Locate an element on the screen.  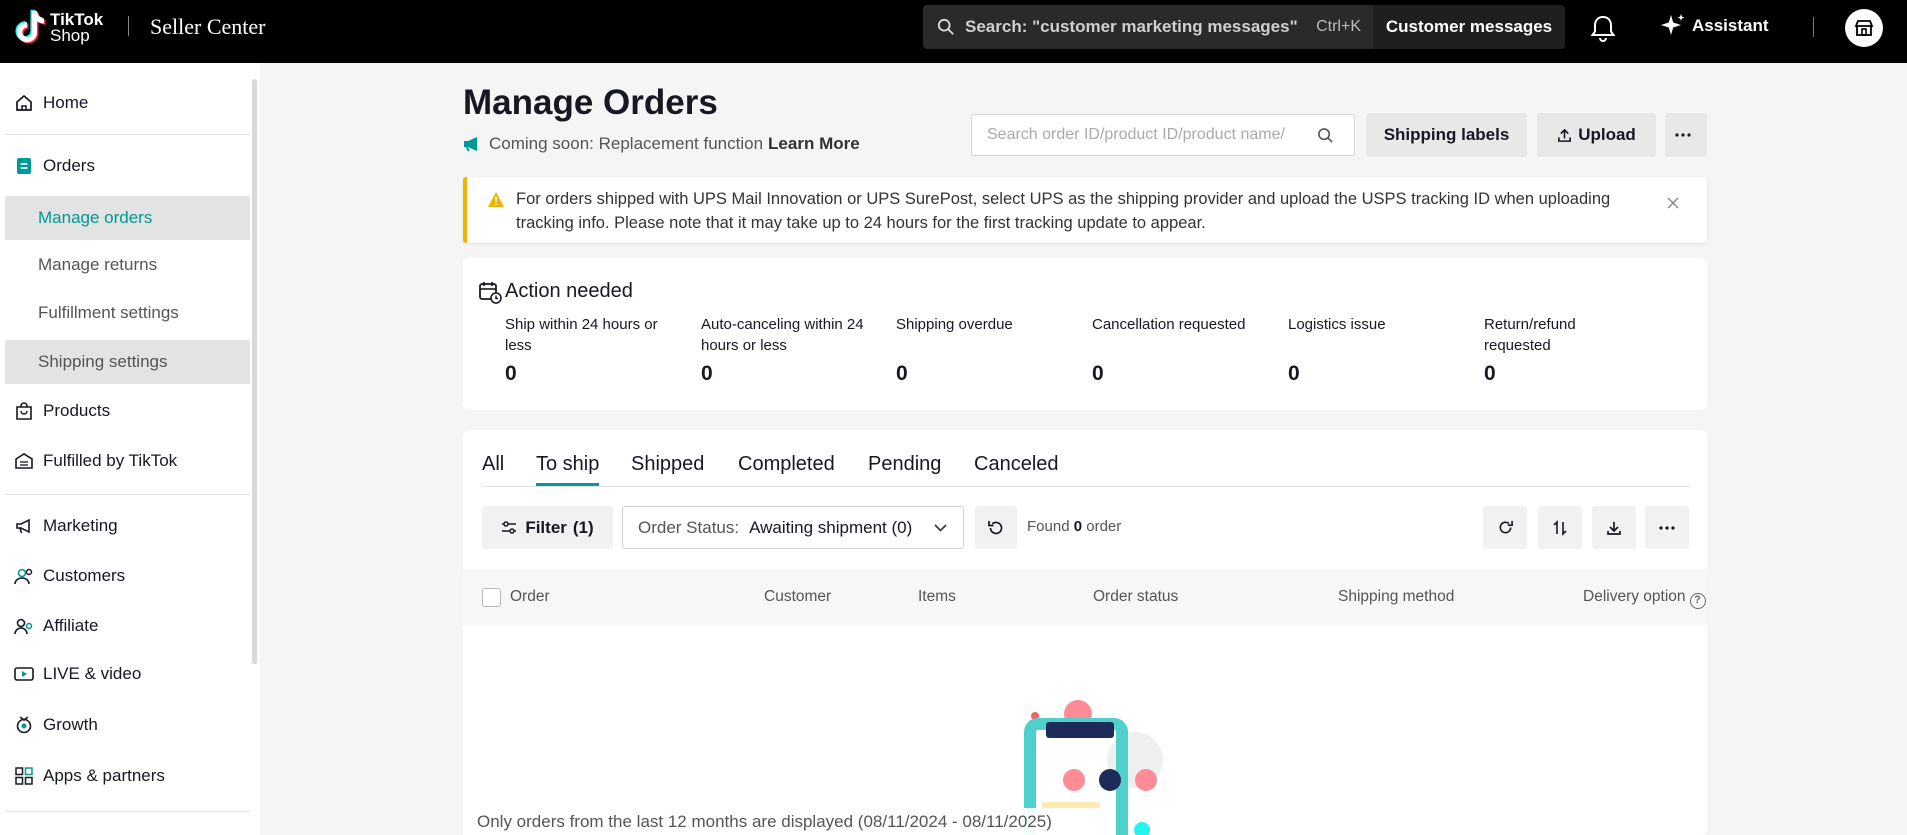
table-more-button is located at coordinates (1667, 527).